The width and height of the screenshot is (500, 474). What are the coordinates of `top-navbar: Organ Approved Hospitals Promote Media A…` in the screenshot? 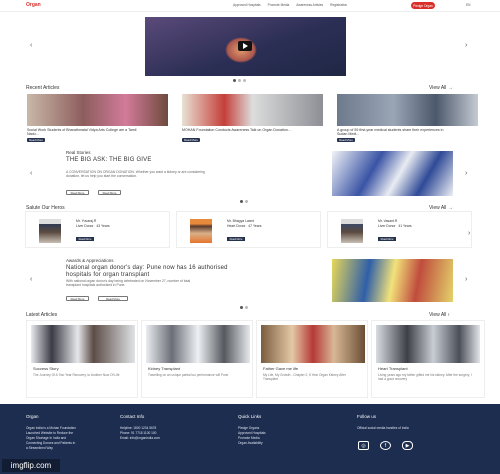 It's located at (250, 6).